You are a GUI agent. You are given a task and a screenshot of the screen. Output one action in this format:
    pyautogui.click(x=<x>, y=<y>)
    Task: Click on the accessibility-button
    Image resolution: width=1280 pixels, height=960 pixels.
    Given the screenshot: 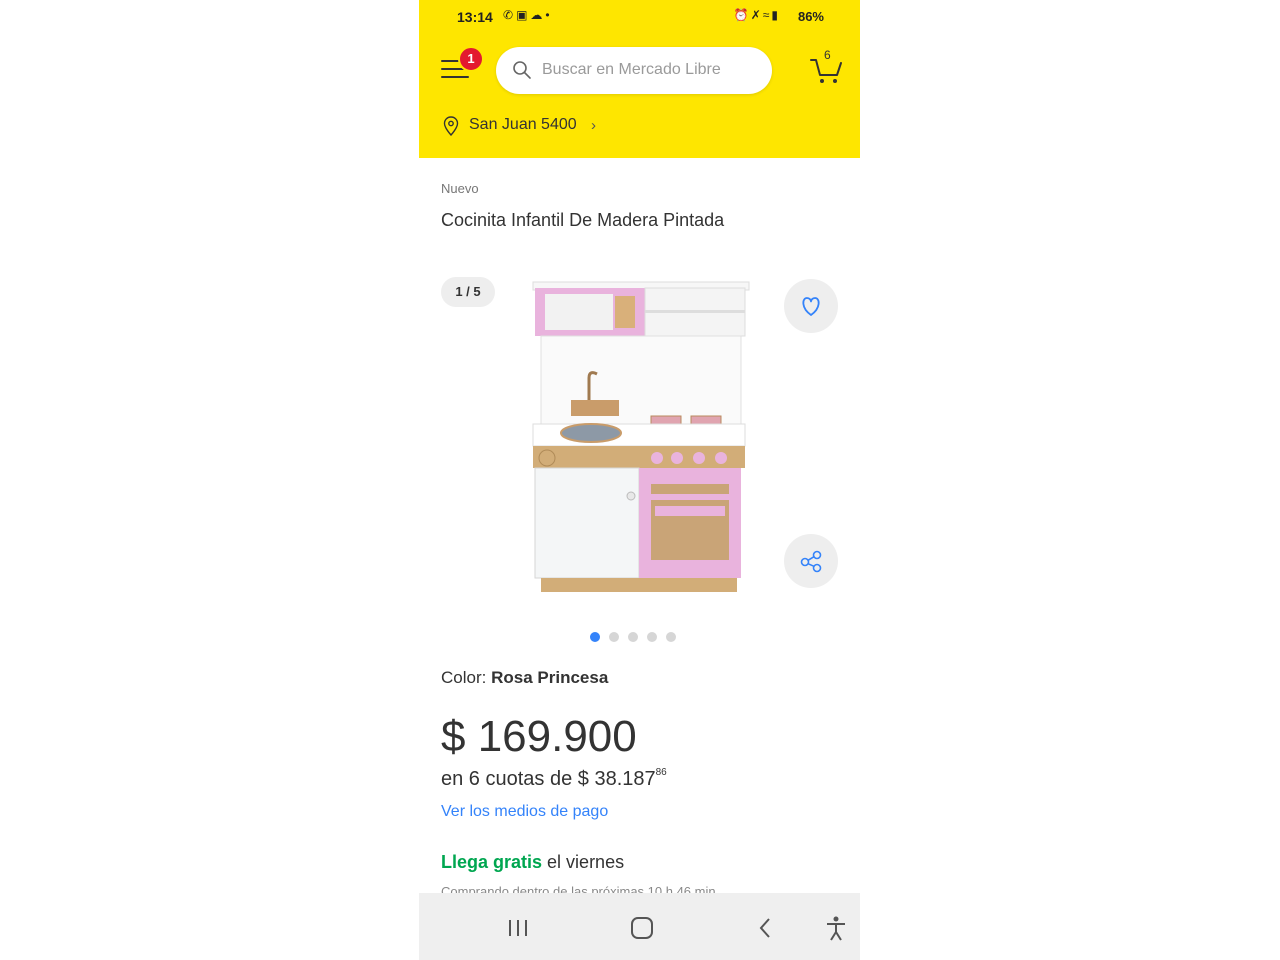 What is the action you would take?
    pyautogui.click(x=836, y=928)
    